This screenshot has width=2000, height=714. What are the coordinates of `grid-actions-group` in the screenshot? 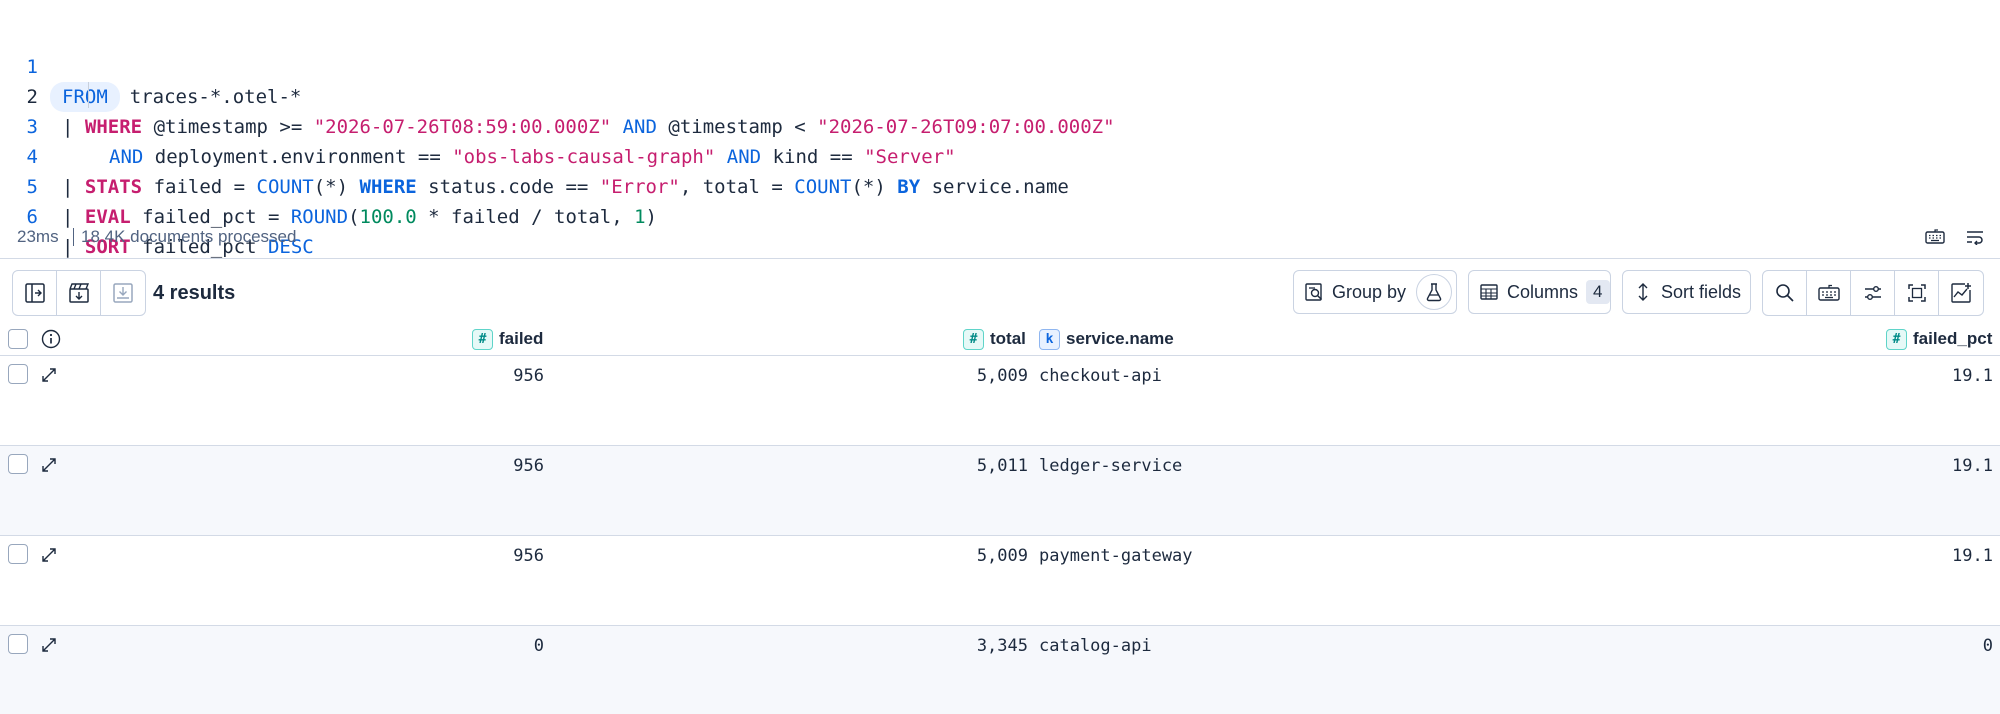 It's located at (1873, 293).